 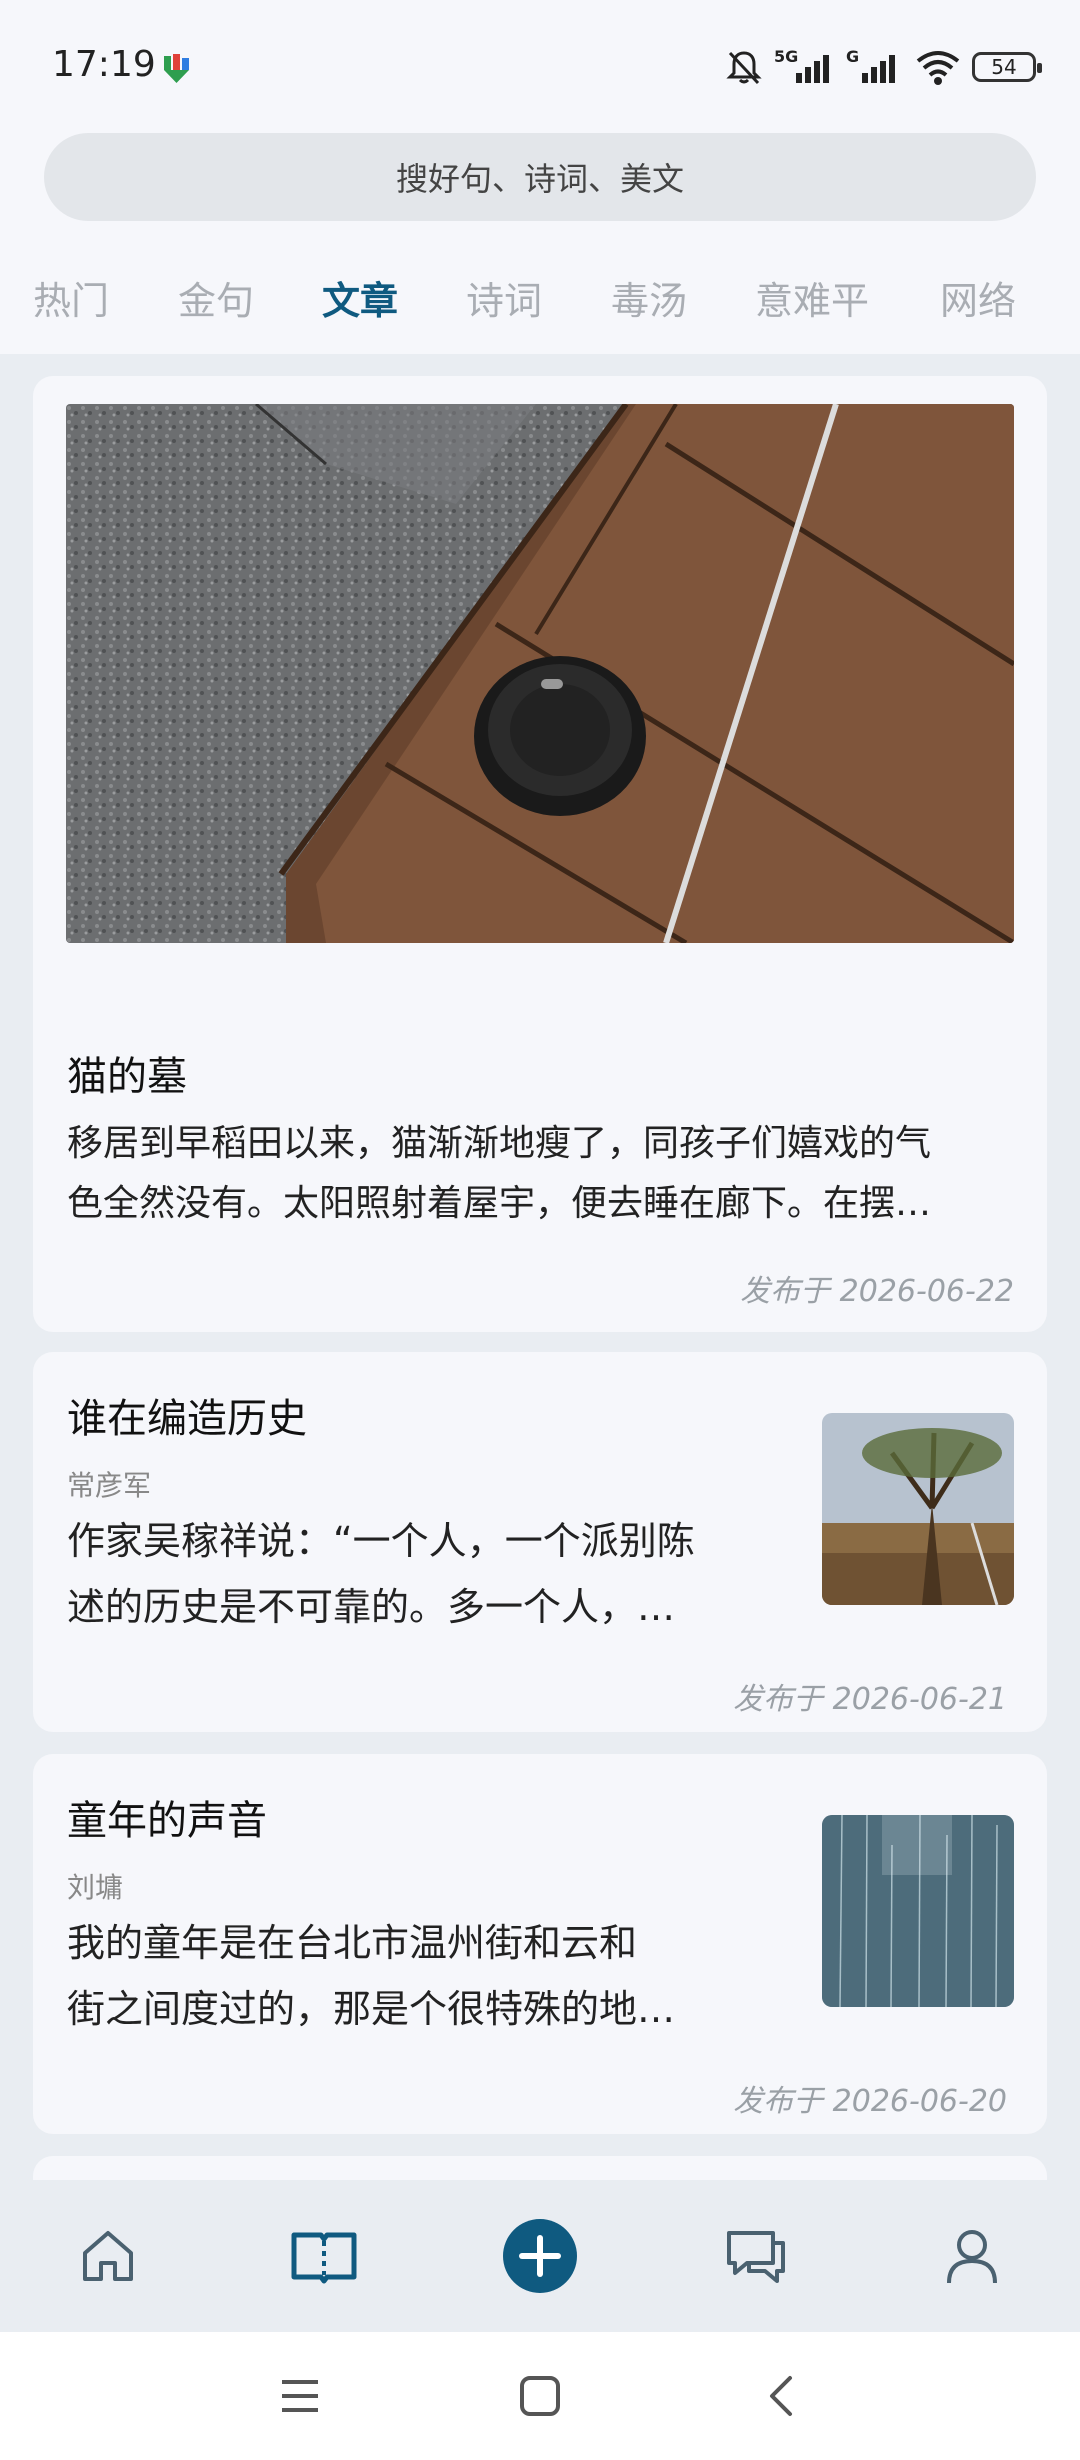 I want to click on download-notification-icon, so click(x=176, y=68).